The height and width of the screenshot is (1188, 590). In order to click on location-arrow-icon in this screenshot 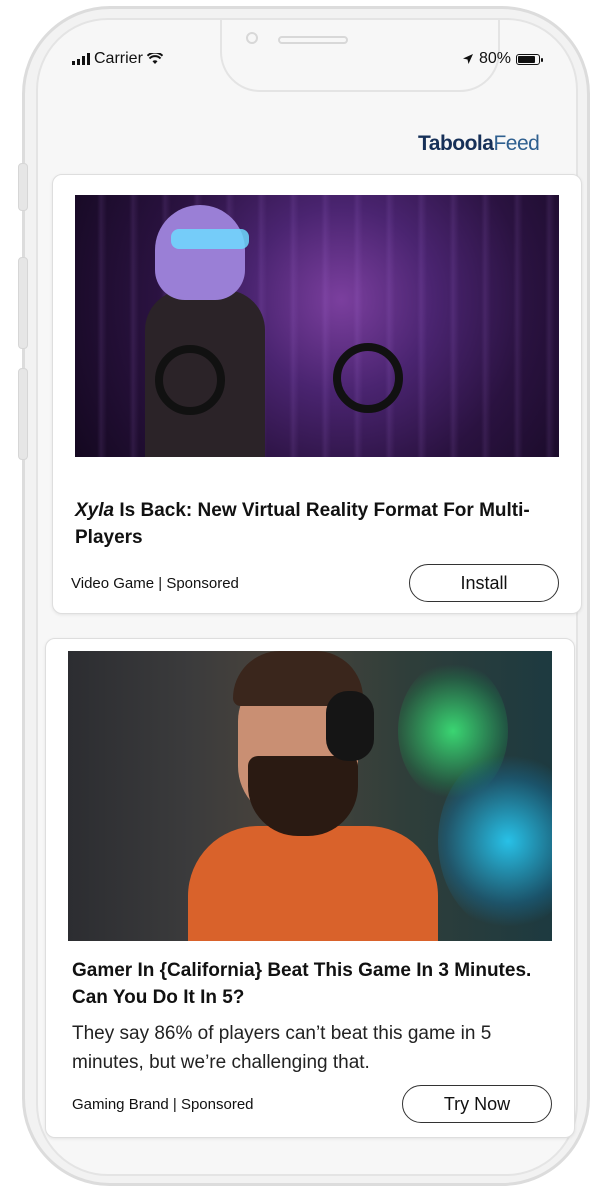, I will do `click(468, 59)`.